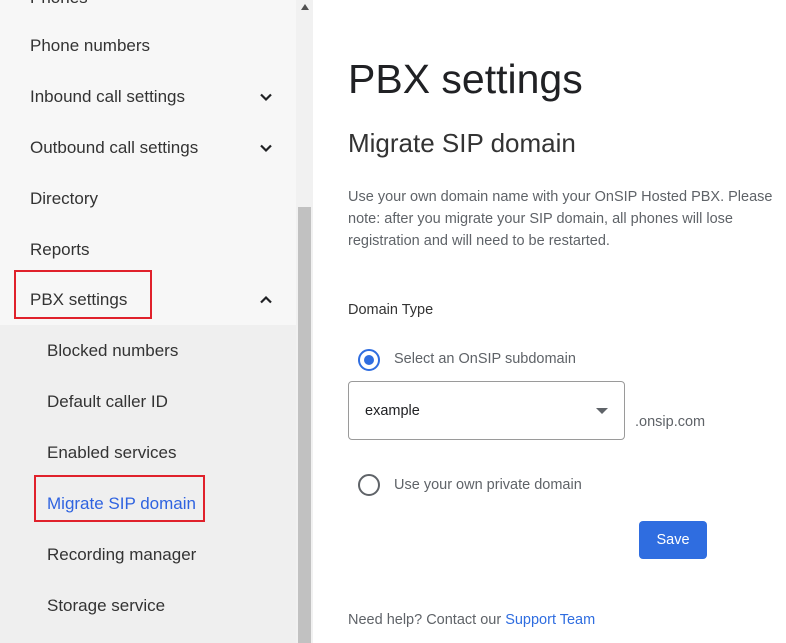 Image resolution: width=786 pixels, height=643 pixels. Describe the element at coordinates (148, 198) in the screenshot. I see `sidebar-item-directory: Directory` at that location.